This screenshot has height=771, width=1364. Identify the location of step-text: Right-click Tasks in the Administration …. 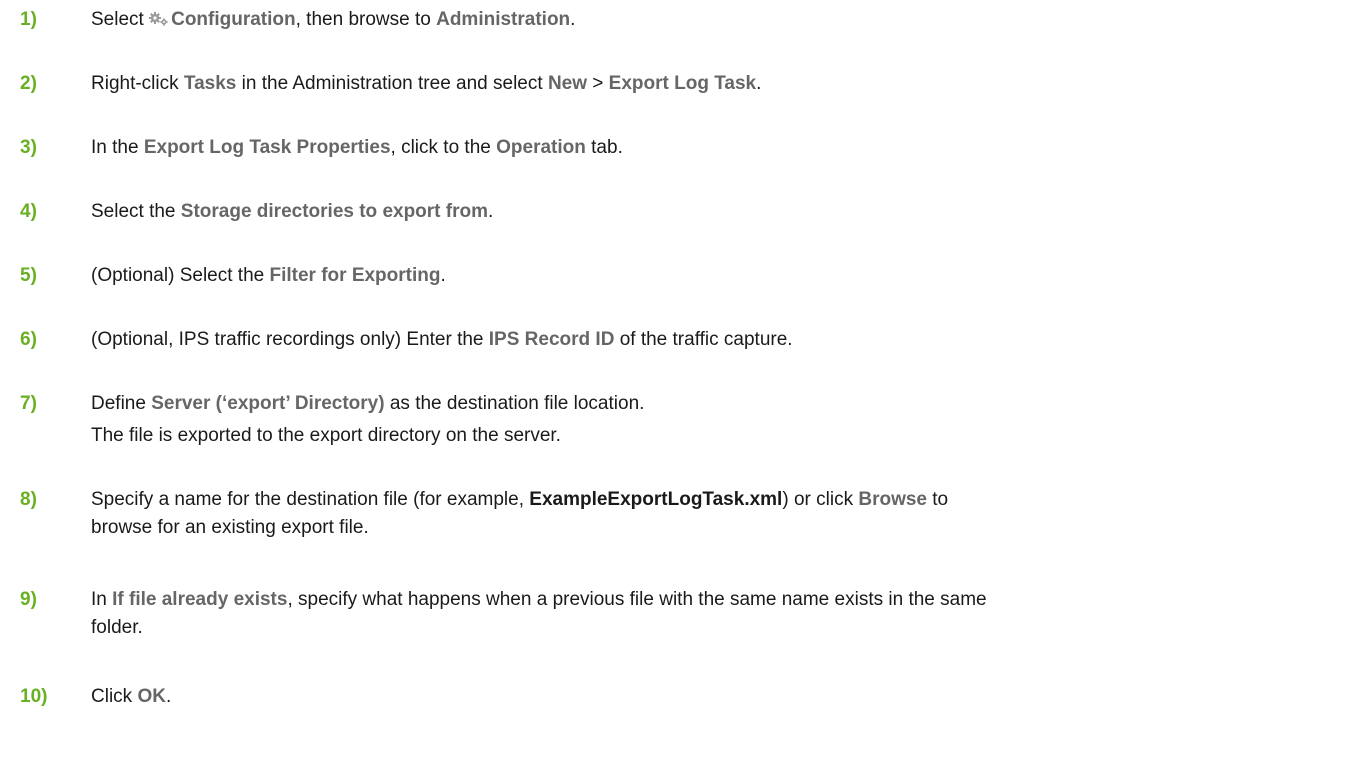
(721, 84).